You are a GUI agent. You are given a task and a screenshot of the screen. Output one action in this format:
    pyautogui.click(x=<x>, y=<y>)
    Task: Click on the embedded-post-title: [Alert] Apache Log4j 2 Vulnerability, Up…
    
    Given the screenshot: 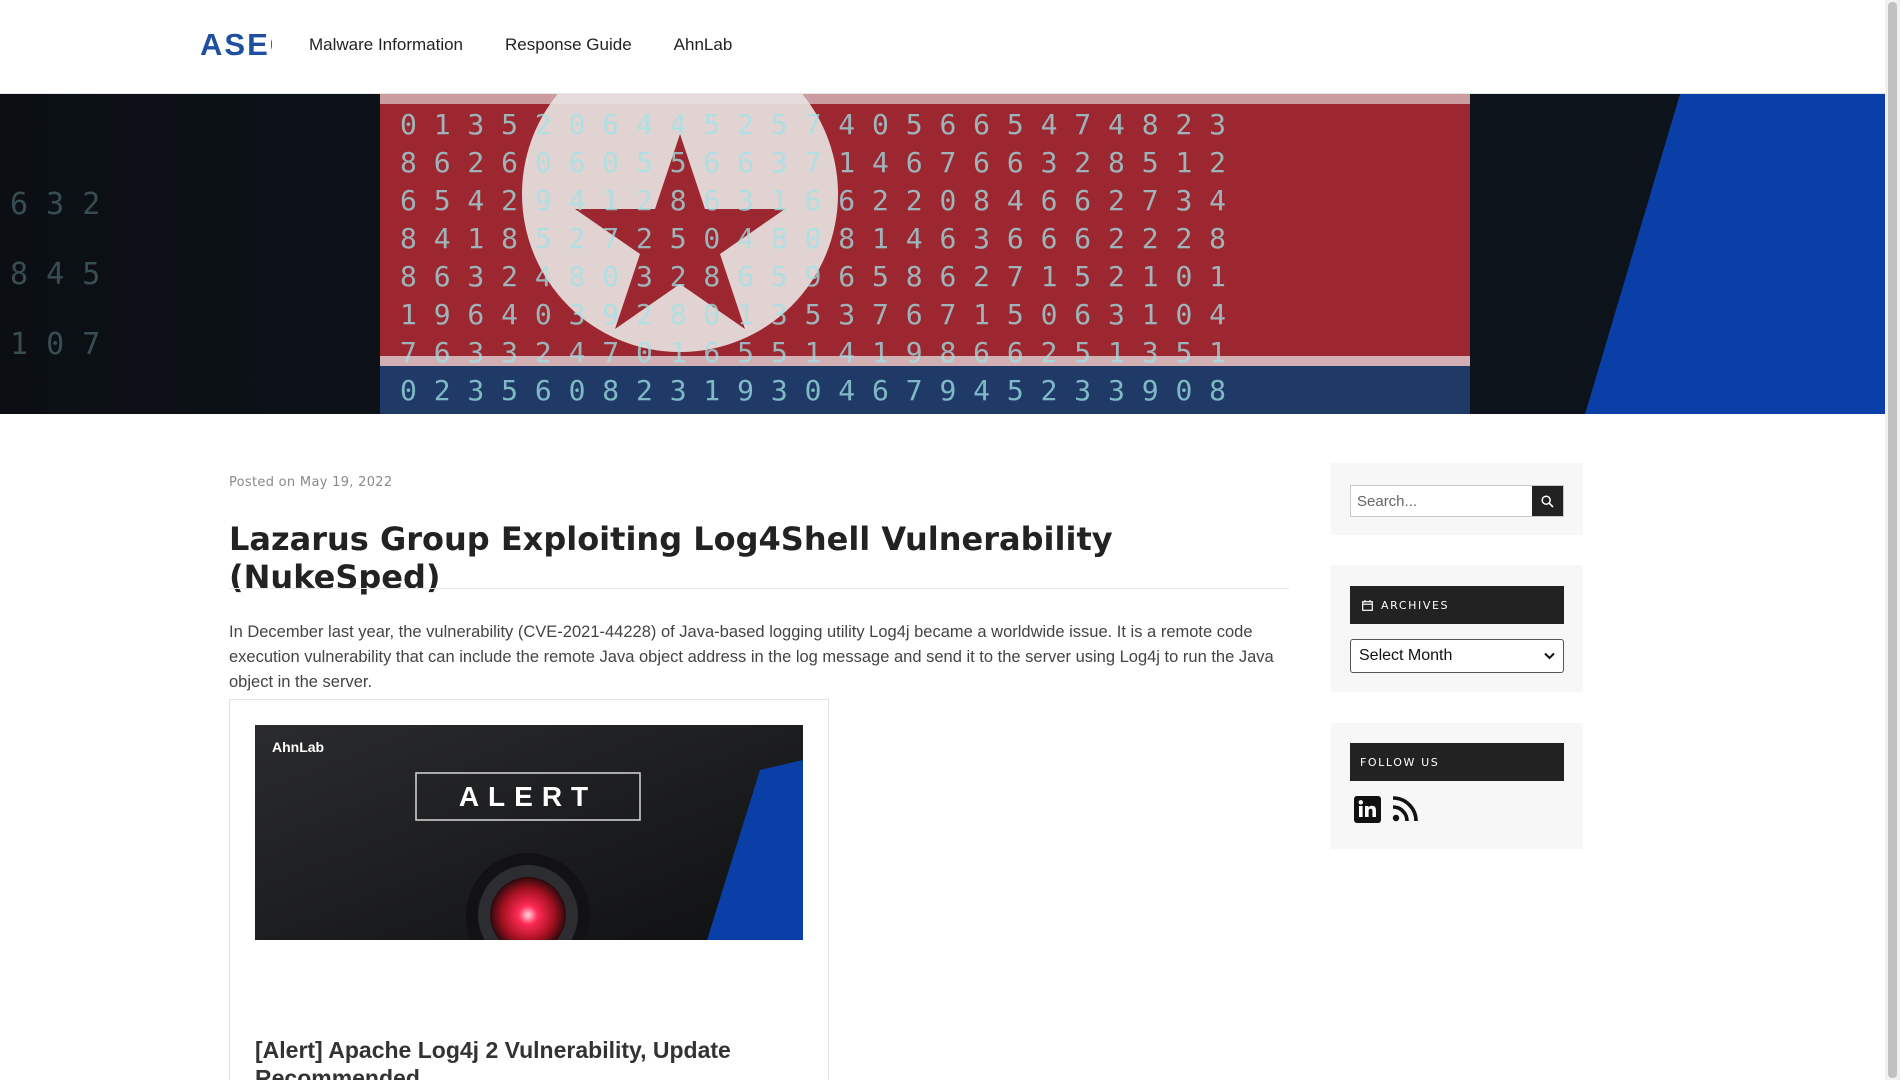 What is the action you would take?
    pyautogui.click(x=529, y=1058)
    